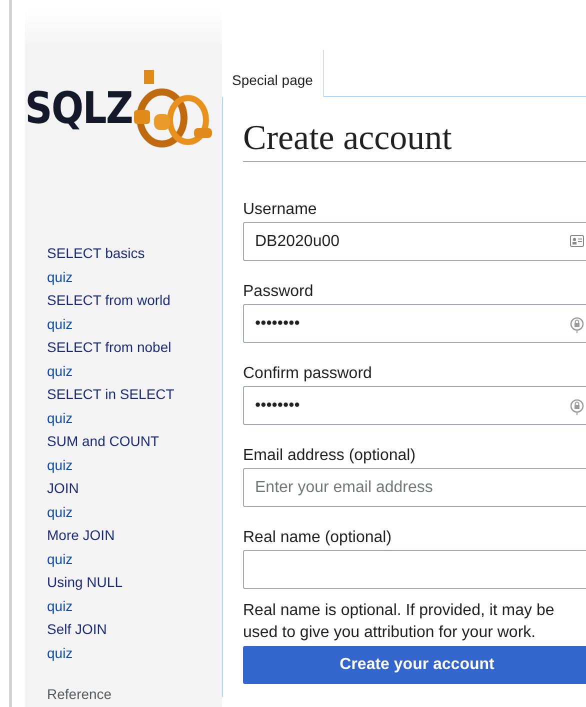 Image resolution: width=586 pixels, height=707 pixels. Describe the element at coordinates (280, 210) in the screenshot. I see `field-label: Username` at that location.